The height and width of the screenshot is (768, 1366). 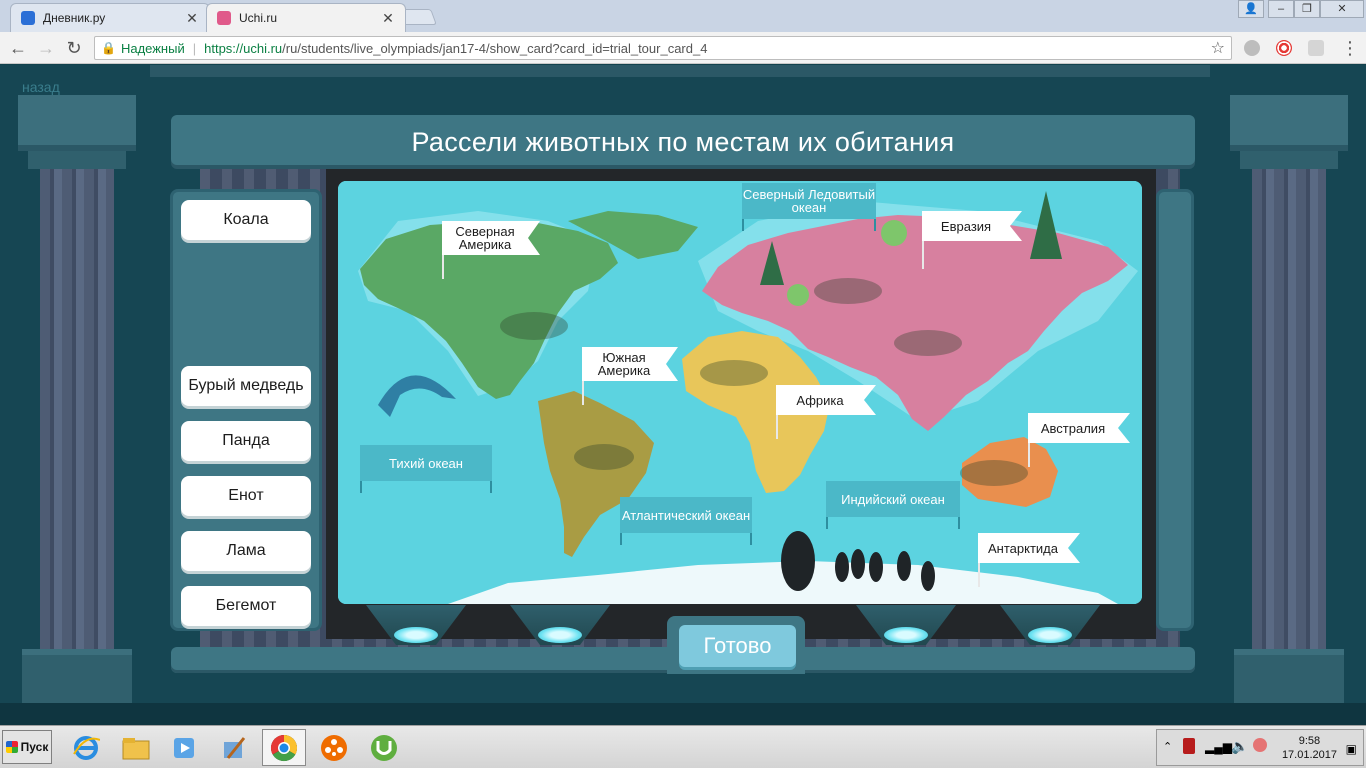 What do you see at coordinates (108, 48) in the screenshot?
I see `lock-icon: 🔒` at bounding box center [108, 48].